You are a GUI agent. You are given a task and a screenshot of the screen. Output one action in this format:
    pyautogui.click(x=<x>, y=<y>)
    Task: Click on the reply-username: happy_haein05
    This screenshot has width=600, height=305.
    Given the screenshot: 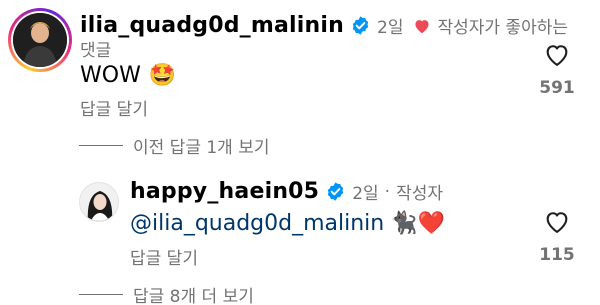 What is the action you would take?
    pyautogui.click(x=224, y=191)
    